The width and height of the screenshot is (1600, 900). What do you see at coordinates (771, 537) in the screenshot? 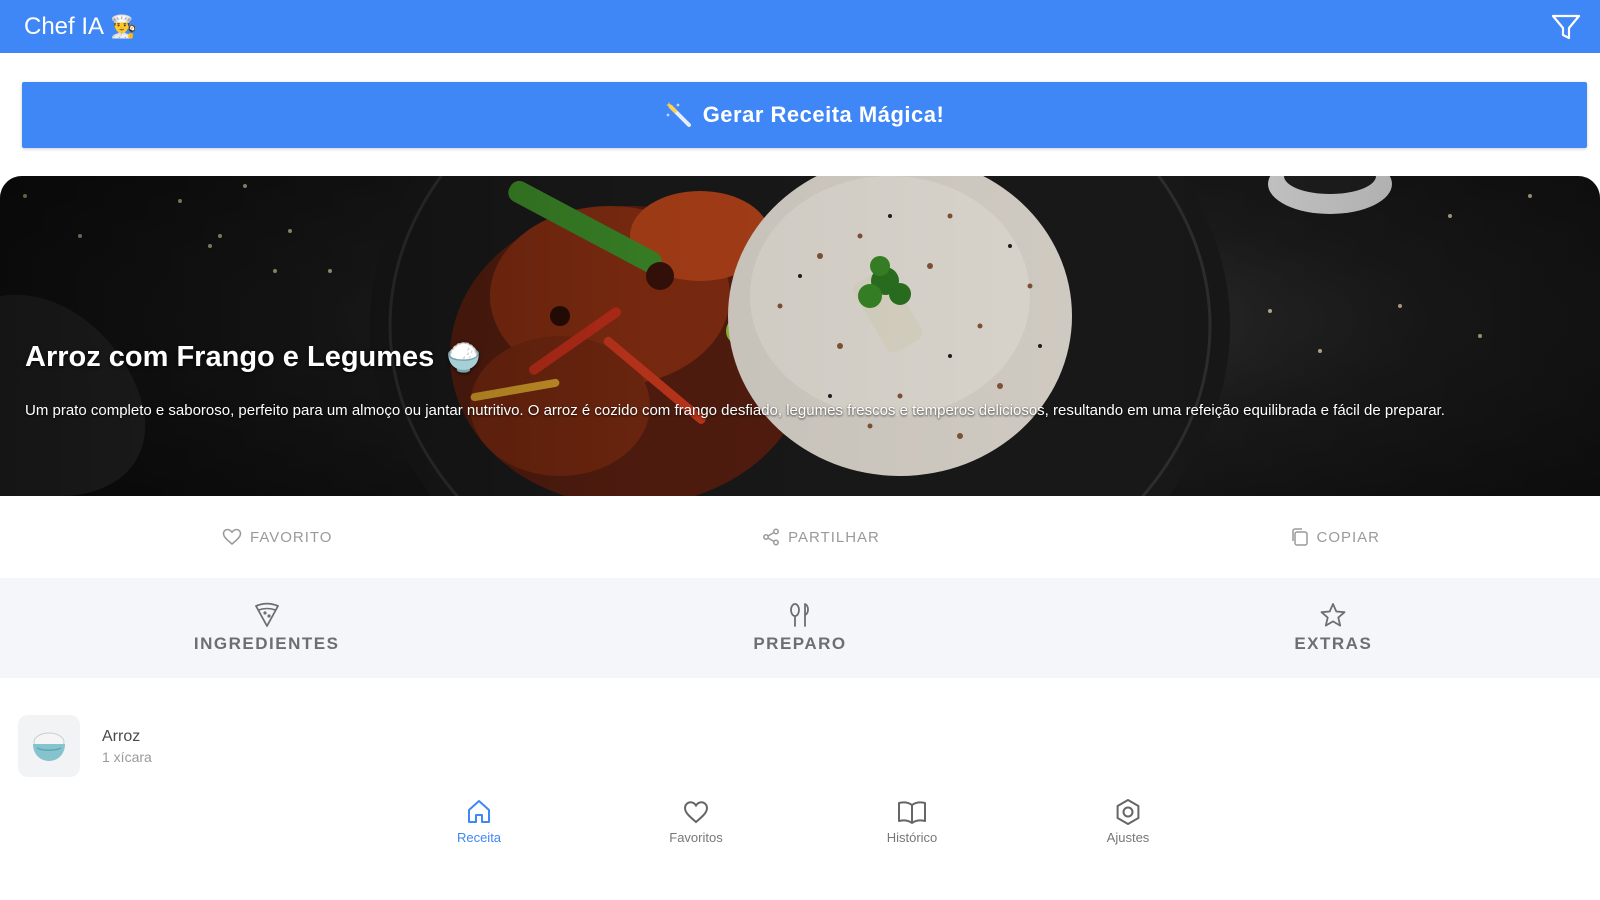
I see `share-icon` at bounding box center [771, 537].